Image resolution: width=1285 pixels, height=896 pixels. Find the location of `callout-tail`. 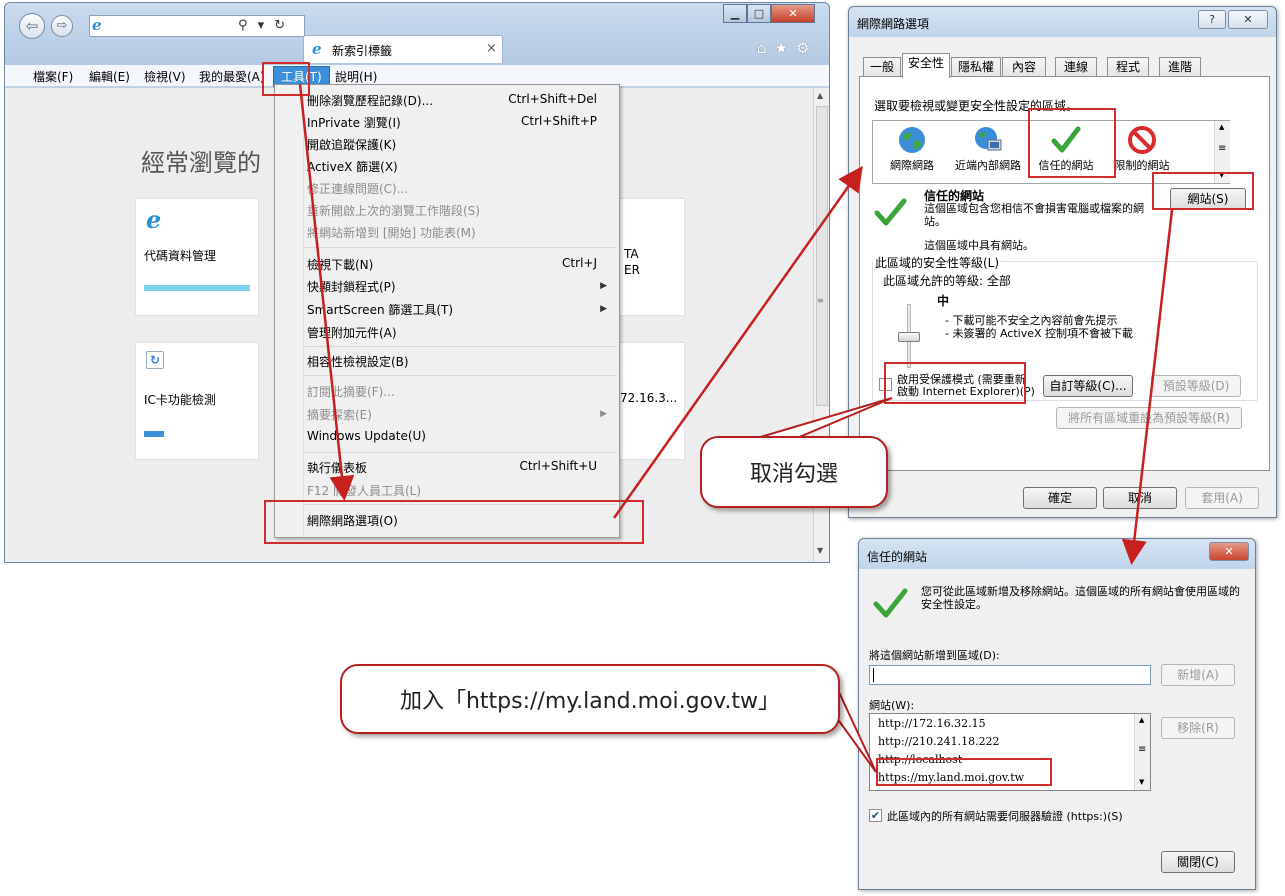

callout-tail is located at coordinates (854, 729).